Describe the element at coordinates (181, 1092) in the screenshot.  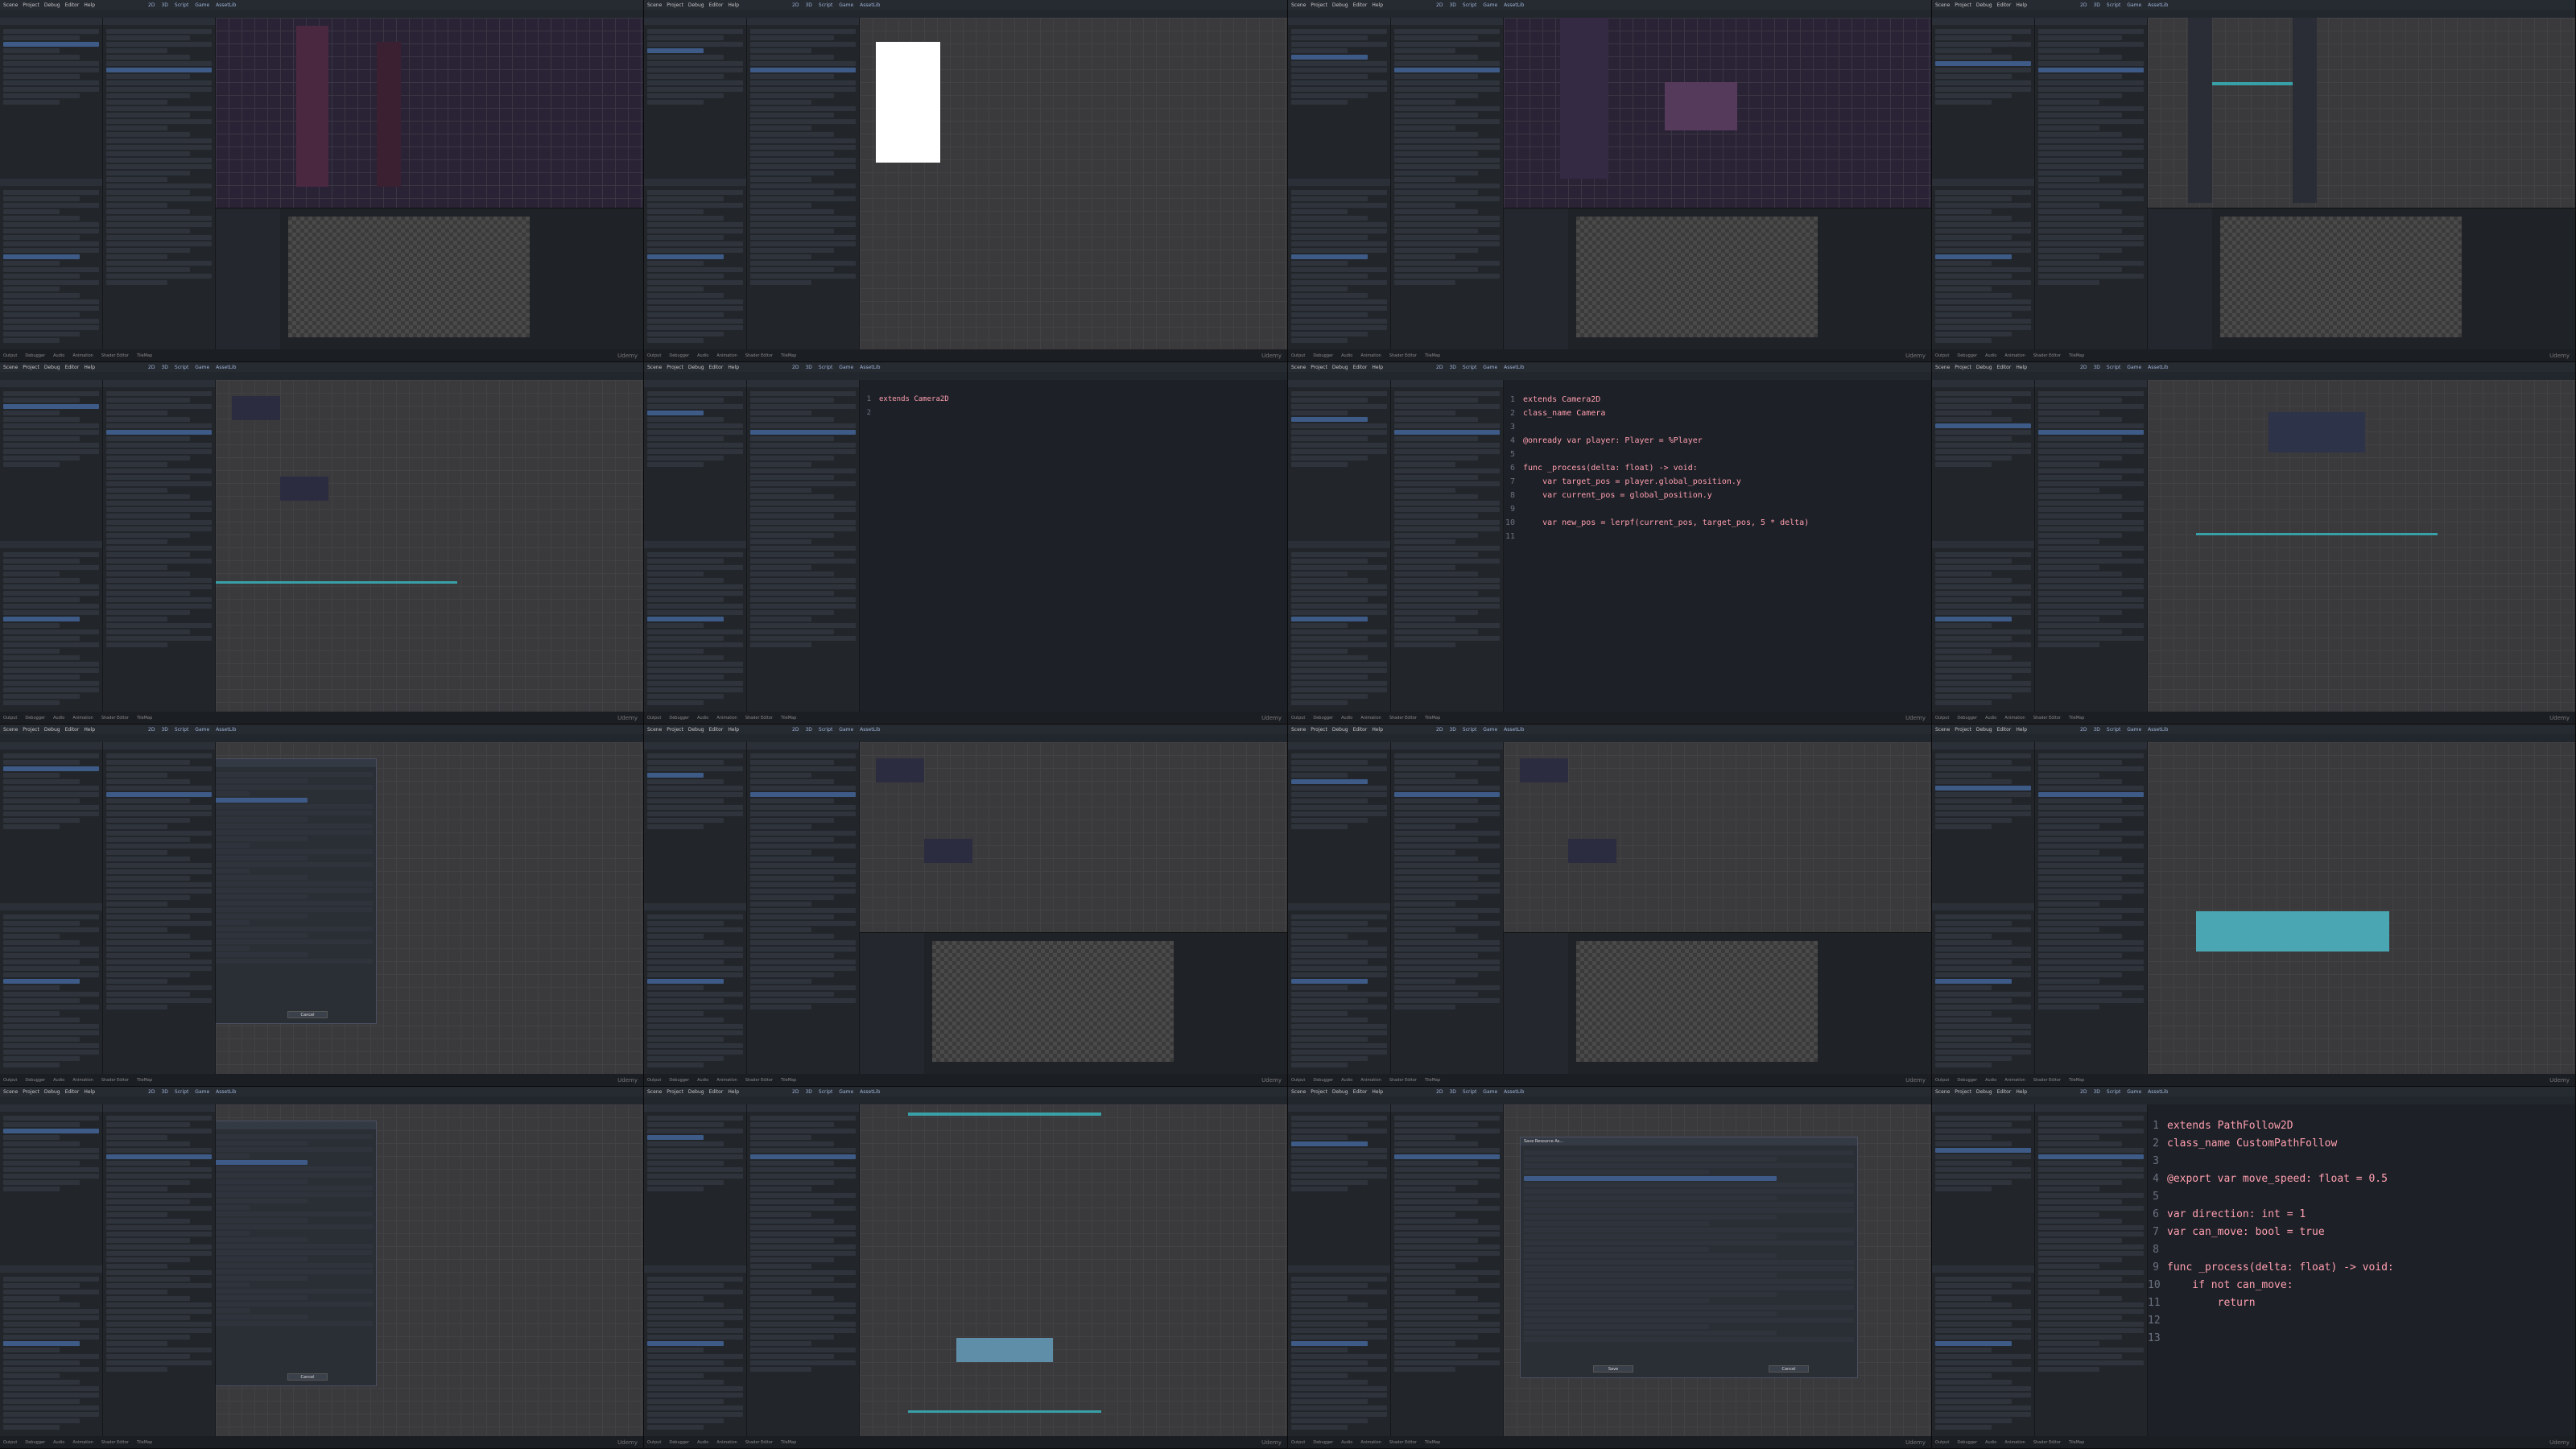
I see `workspace-tab: Script` at that location.